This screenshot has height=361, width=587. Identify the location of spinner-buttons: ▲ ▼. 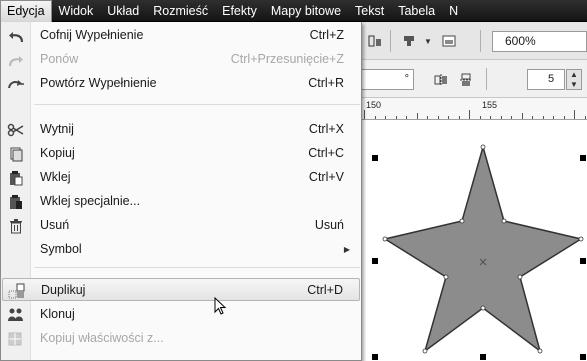
(574, 79).